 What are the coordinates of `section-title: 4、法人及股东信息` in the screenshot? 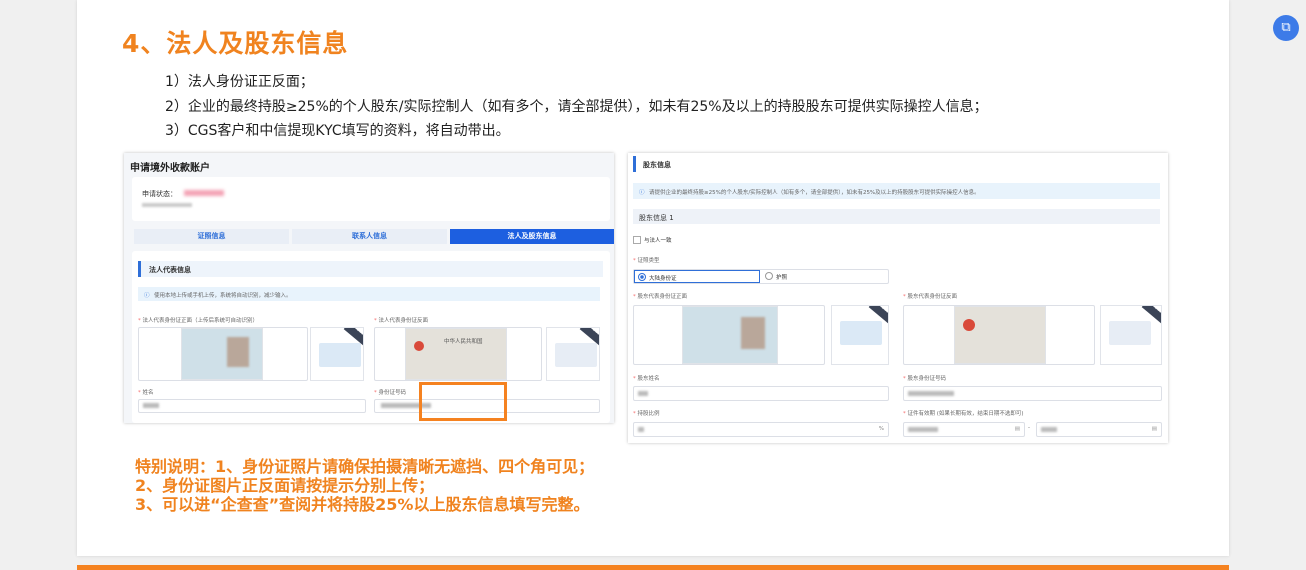 It's located at (235, 43).